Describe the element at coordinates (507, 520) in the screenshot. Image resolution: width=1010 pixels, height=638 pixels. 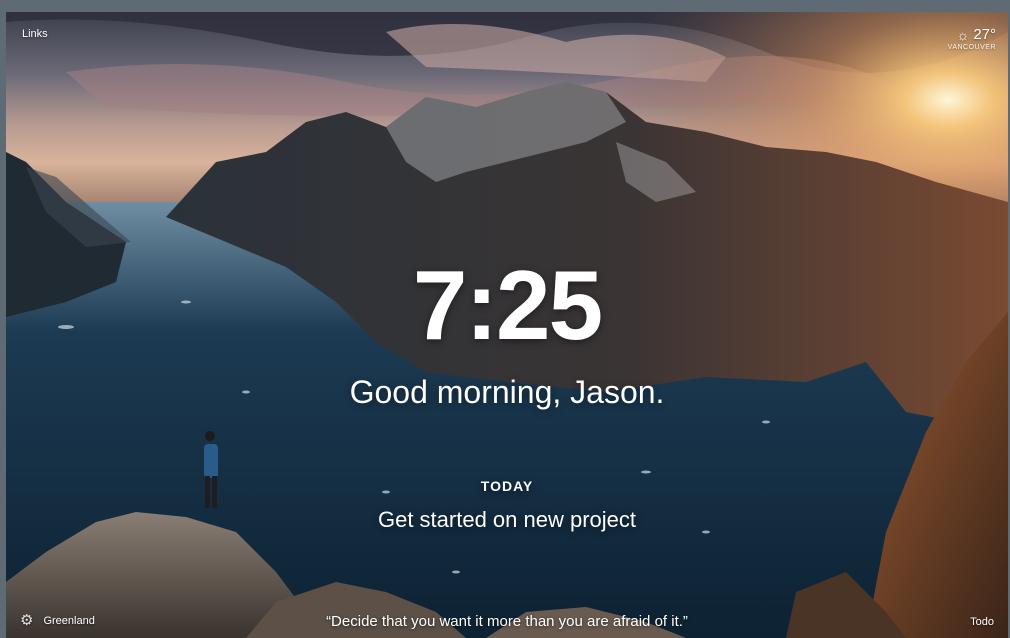
I see `focus-text: Get started on new project` at that location.